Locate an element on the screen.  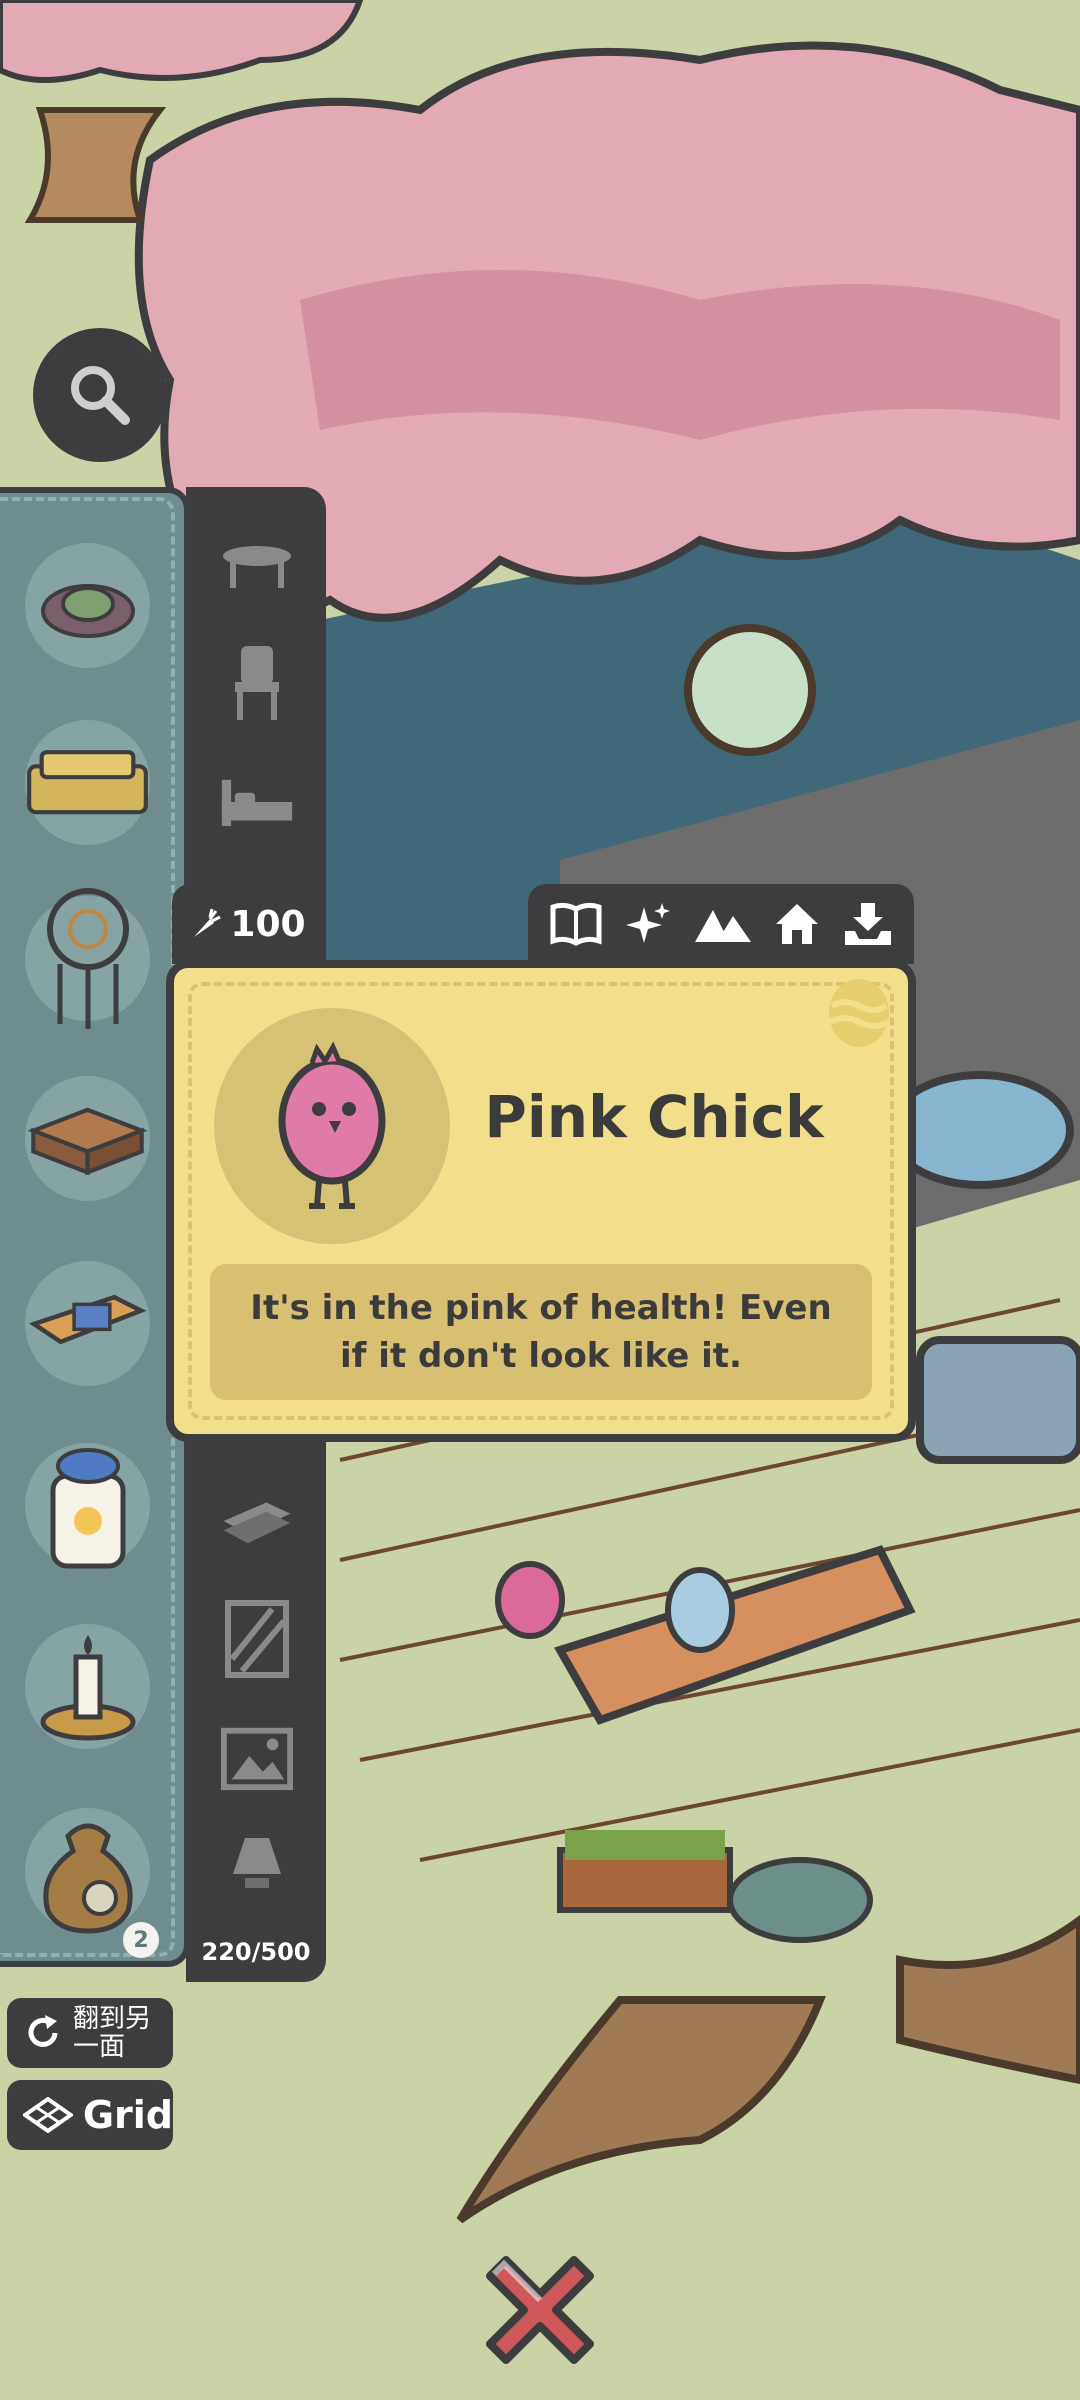
grid-button: Grid is located at coordinates (90, 2115).